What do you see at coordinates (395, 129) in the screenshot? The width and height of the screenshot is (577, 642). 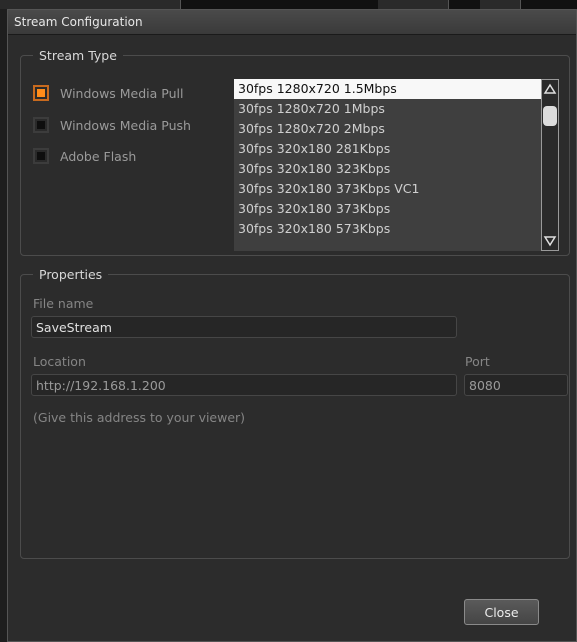 I see `stream-profile-item: 30fps 1280x720 2Mbps` at bounding box center [395, 129].